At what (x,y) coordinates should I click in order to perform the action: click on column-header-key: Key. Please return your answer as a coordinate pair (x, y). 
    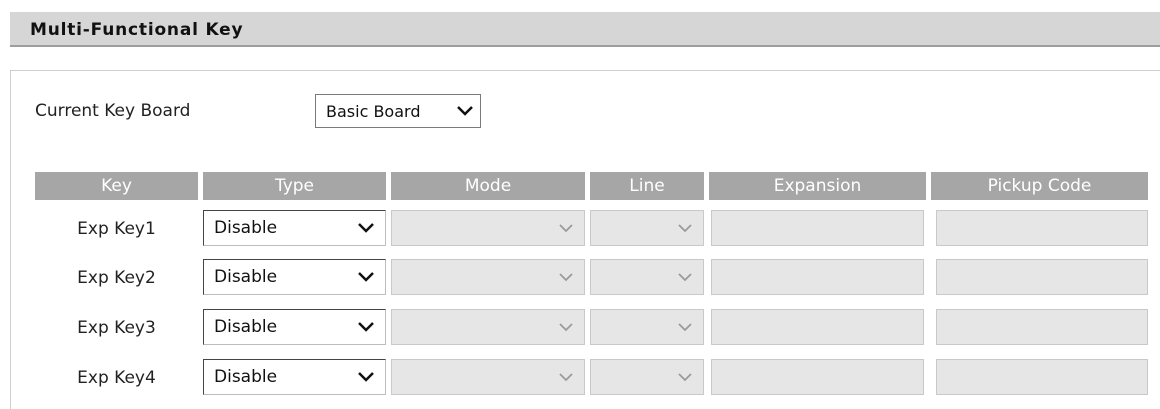
    Looking at the image, I should click on (116, 186).